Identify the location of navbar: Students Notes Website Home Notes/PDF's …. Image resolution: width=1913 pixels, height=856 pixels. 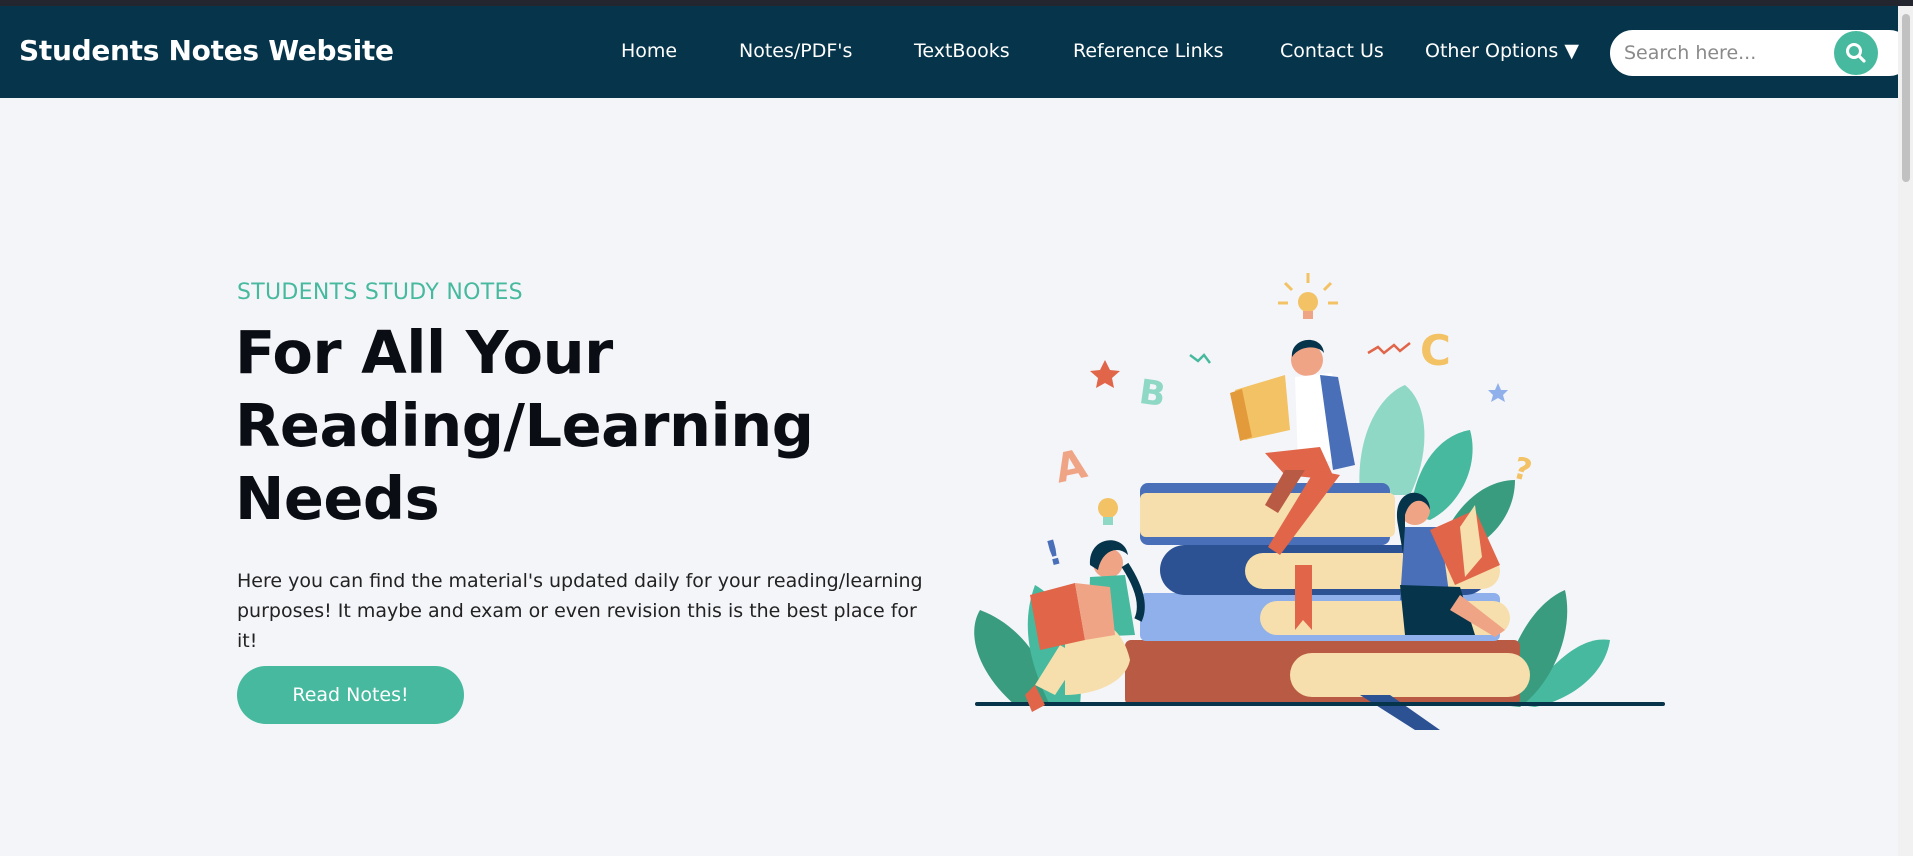
(956, 52).